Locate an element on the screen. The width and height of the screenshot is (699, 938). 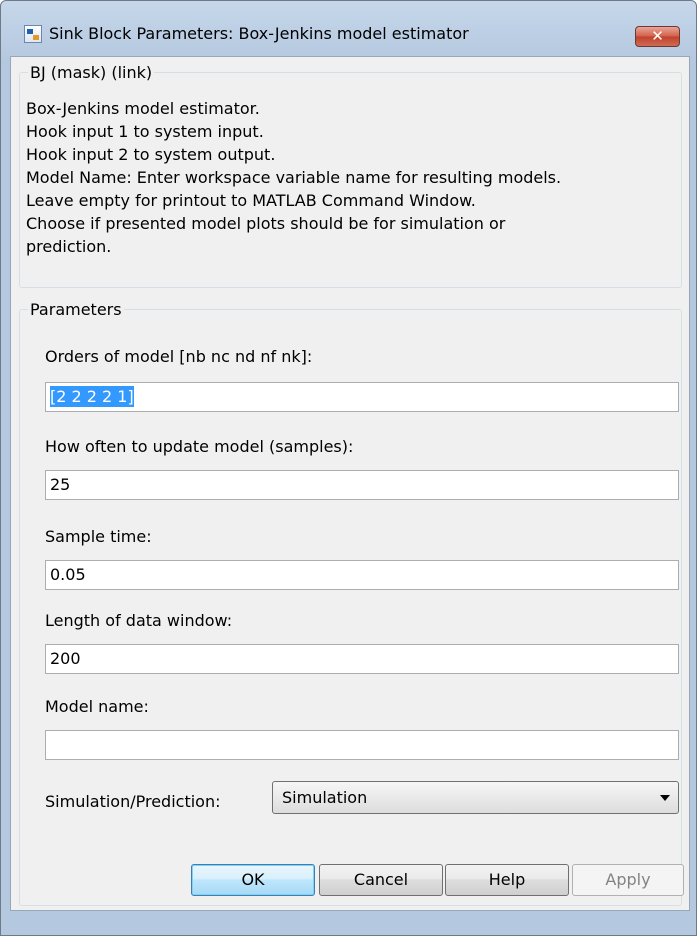
orders-label: Orders of model [nb nc nd nf nk]: is located at coordinates (179, 356).